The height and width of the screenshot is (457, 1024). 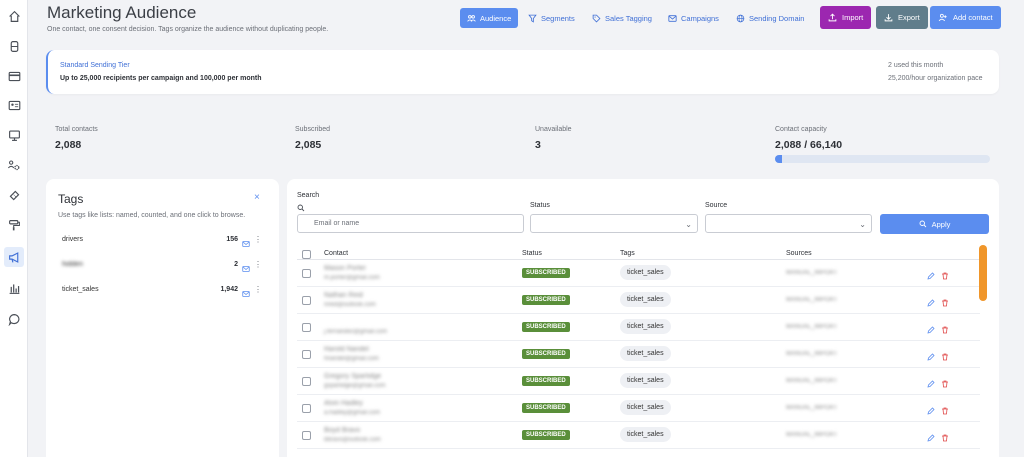 I want to click on megaphone-icon, so click(x=14, y=257).